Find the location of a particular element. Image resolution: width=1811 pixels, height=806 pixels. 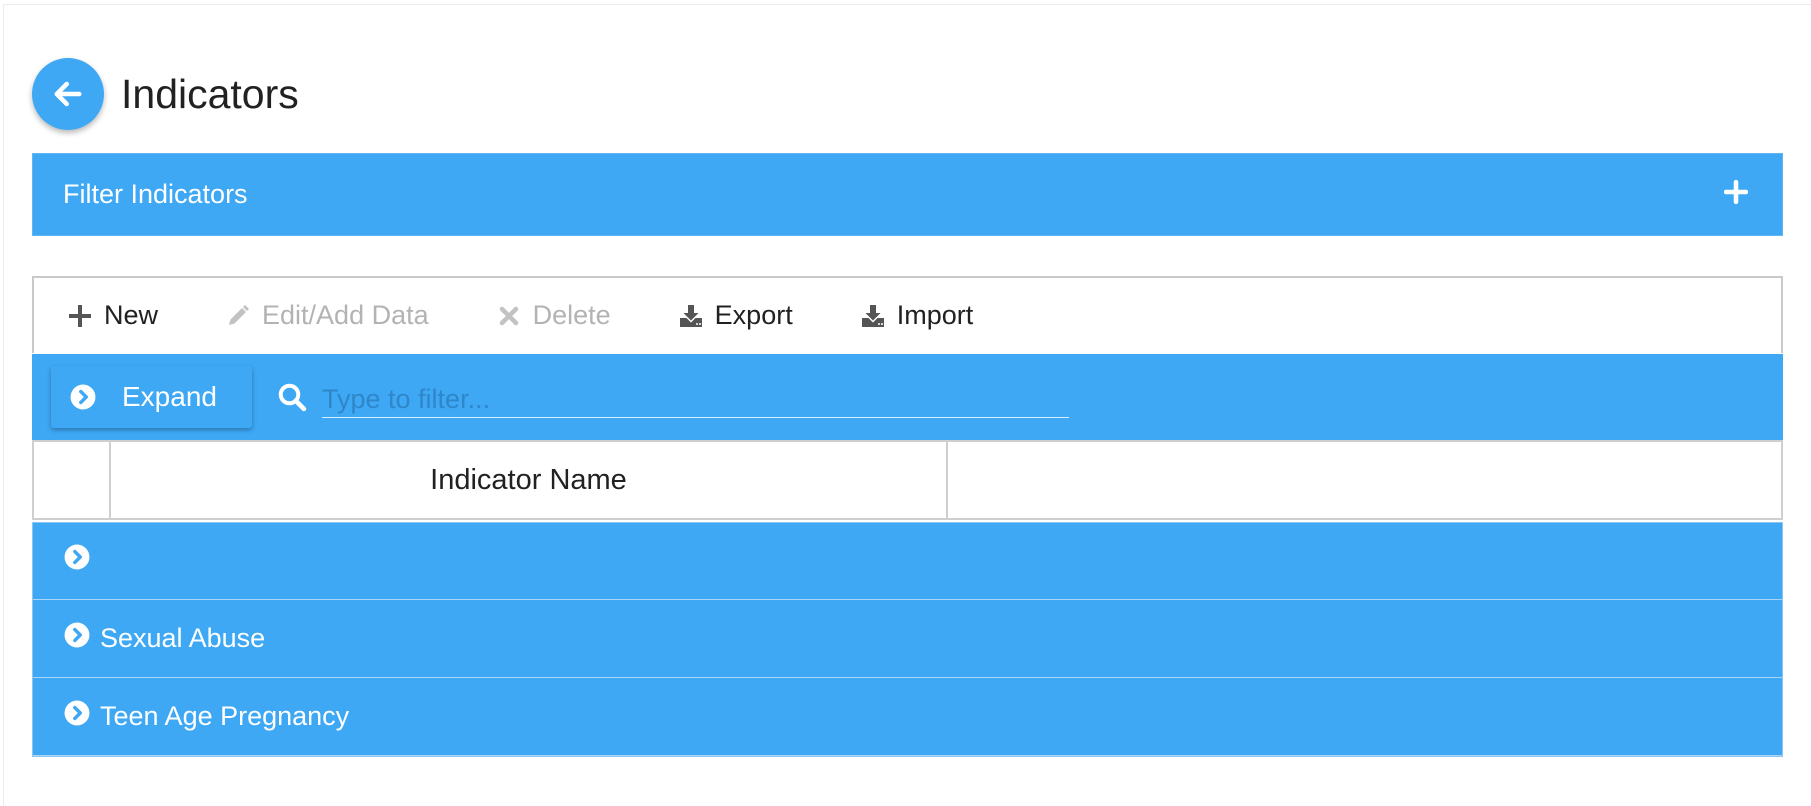

import-button-label: Import is located at coordinates (935, 315).